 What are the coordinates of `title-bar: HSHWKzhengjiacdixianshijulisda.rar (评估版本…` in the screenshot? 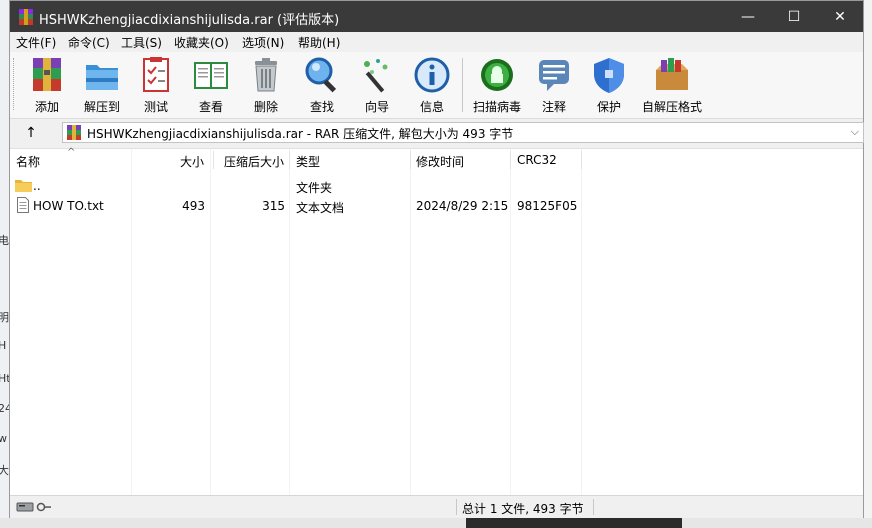 It's located at (436, 16).